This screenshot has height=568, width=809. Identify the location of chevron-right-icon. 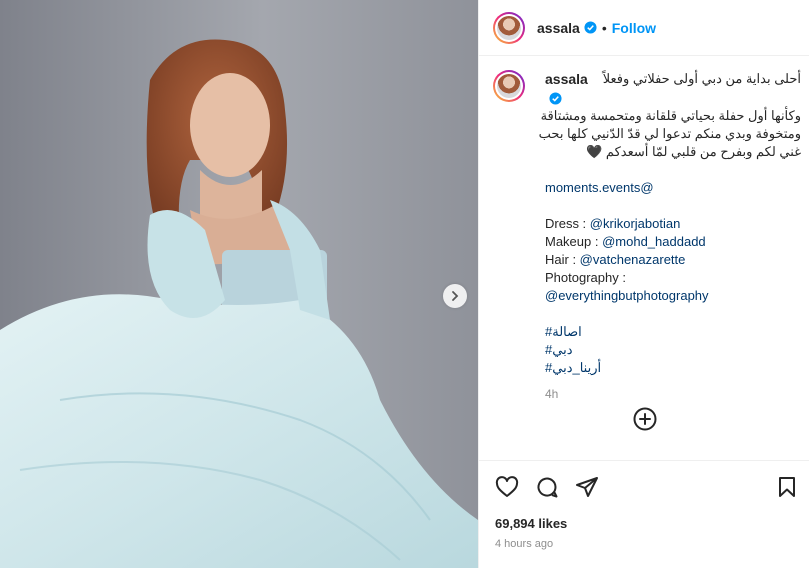
(455, 296).